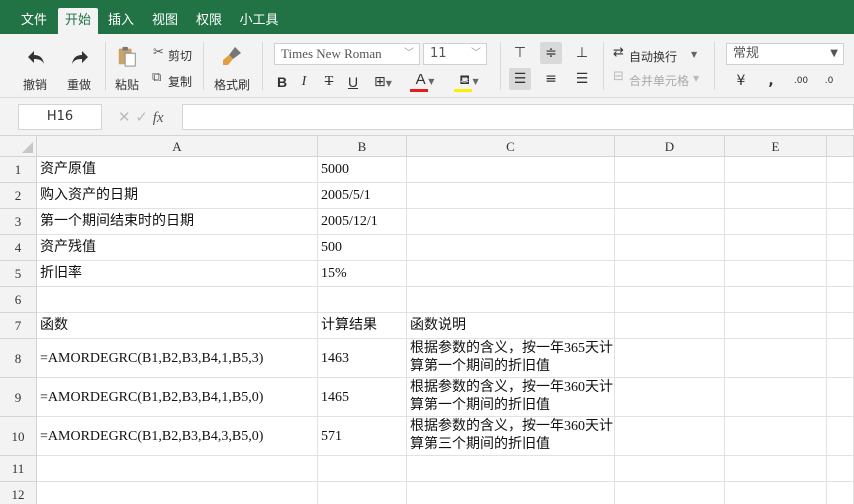 The width and height of the screenshot is (854, 504). Describe the element at coordinates (520, 79) in the screenshot. I see `align-left-button: ☰` at that location.